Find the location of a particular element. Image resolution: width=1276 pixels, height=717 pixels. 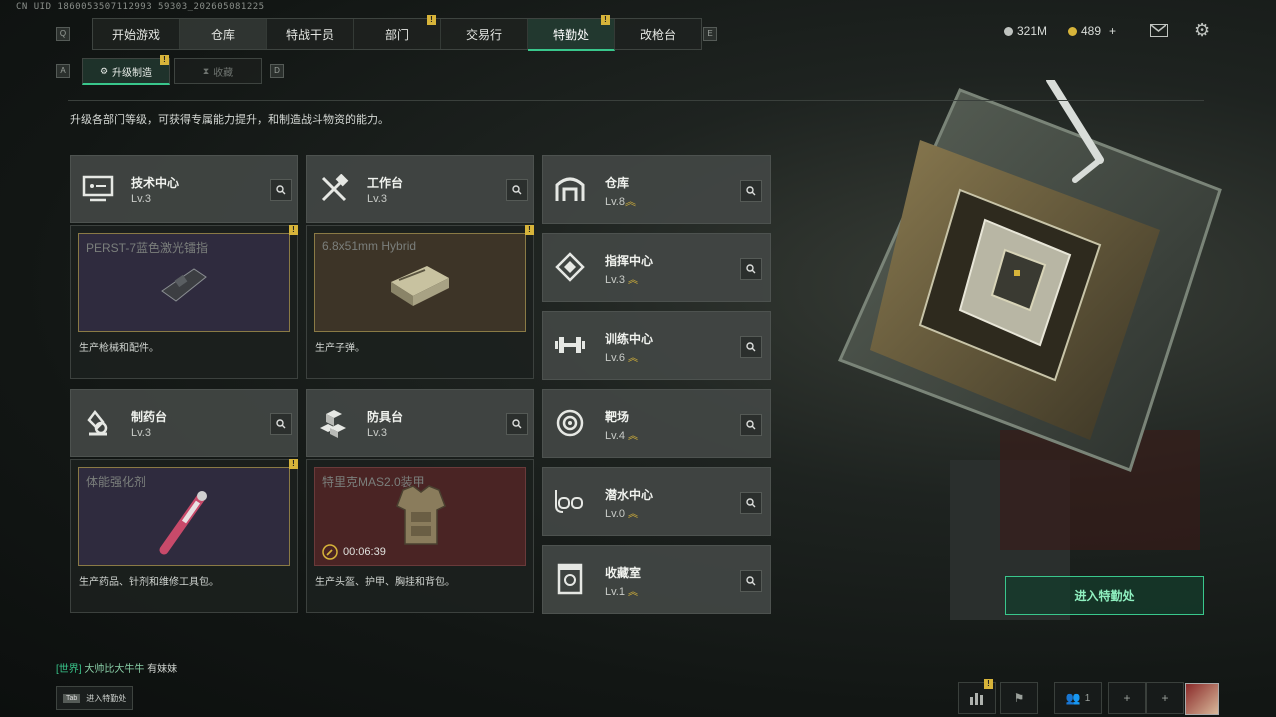

subtab-upgrade: ⚙ 升级制造 ! is located at coordinates (126, 70).